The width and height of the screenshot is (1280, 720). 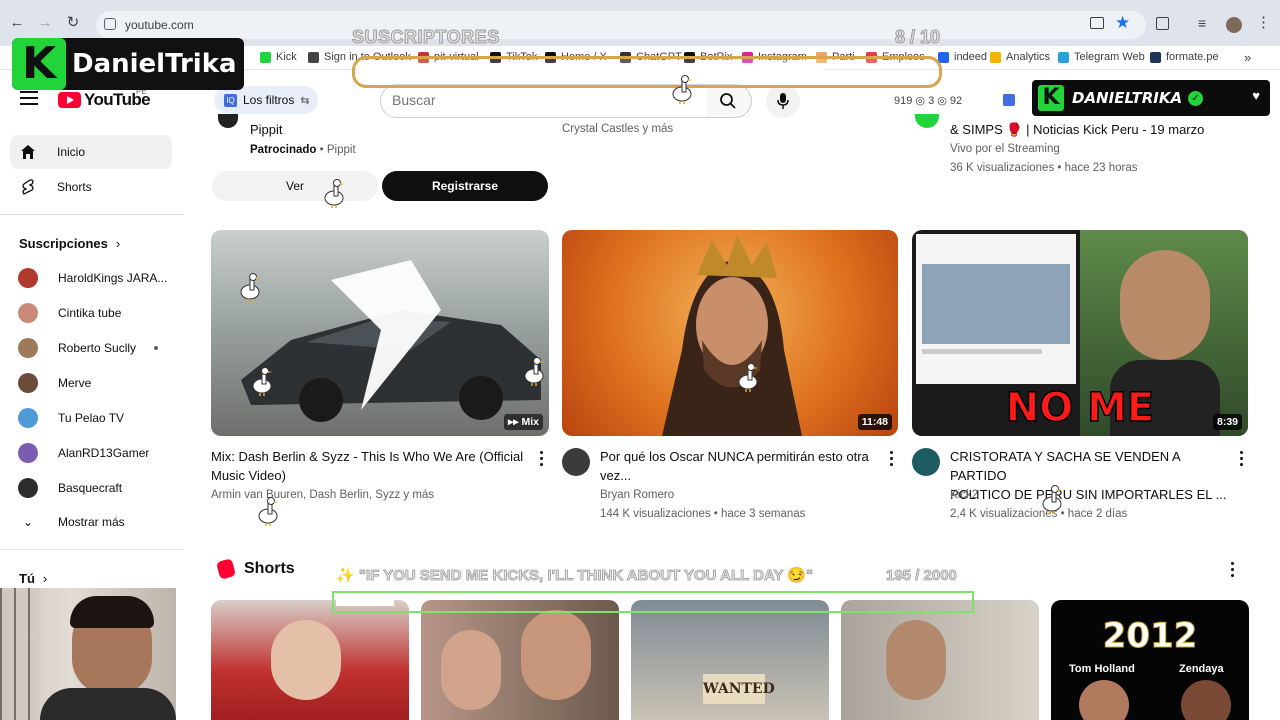 I want to click on streamer-brand-overlay: K DanielTrika, so click(x=128, y=64).